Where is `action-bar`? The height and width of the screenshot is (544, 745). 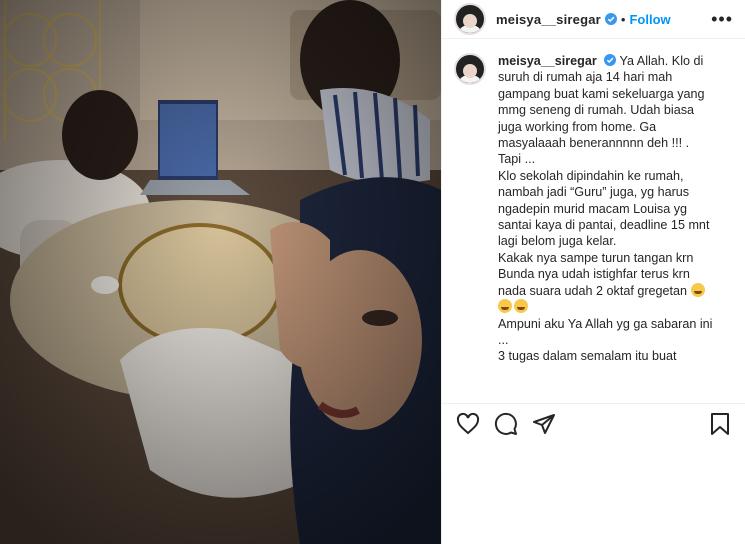
action-bar is located at coordinates (593, 423).